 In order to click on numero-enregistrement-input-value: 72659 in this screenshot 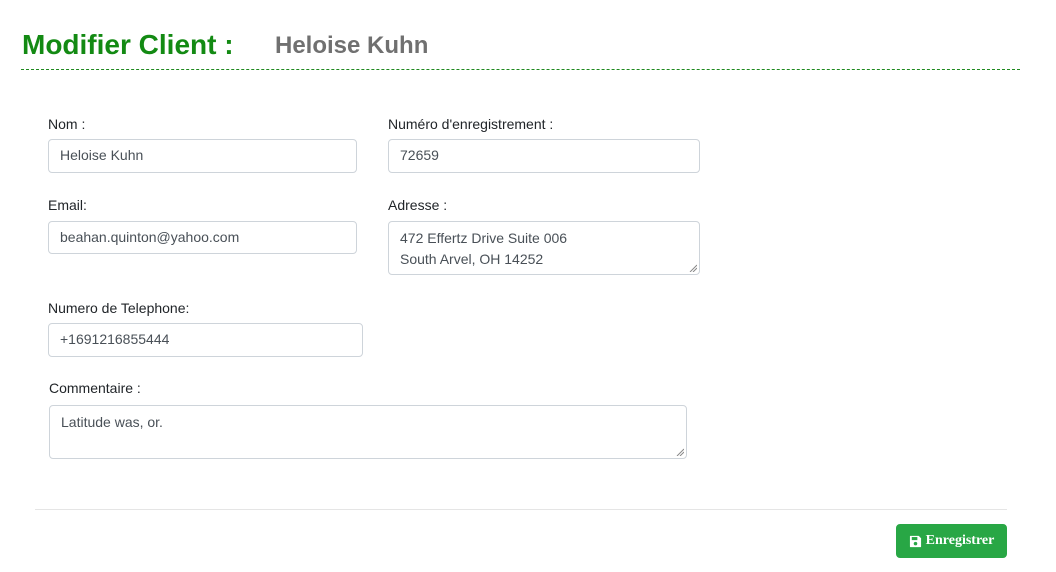, I will do `click(419, 155)`.